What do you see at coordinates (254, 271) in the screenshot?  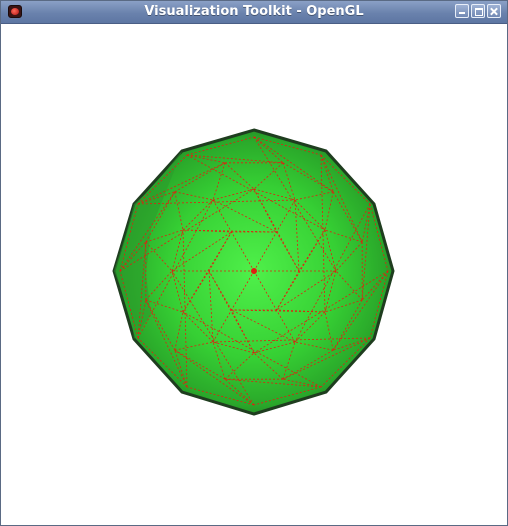 I see `sphere-pole-marker` at bounding box center [254, 271].